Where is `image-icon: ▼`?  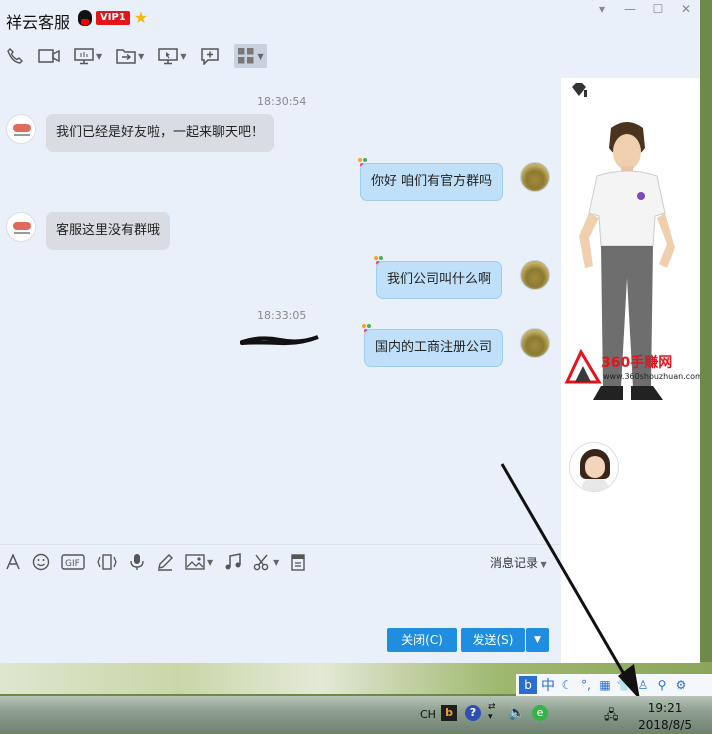 image-icon: ▼ is located at coordinates (199, 562).